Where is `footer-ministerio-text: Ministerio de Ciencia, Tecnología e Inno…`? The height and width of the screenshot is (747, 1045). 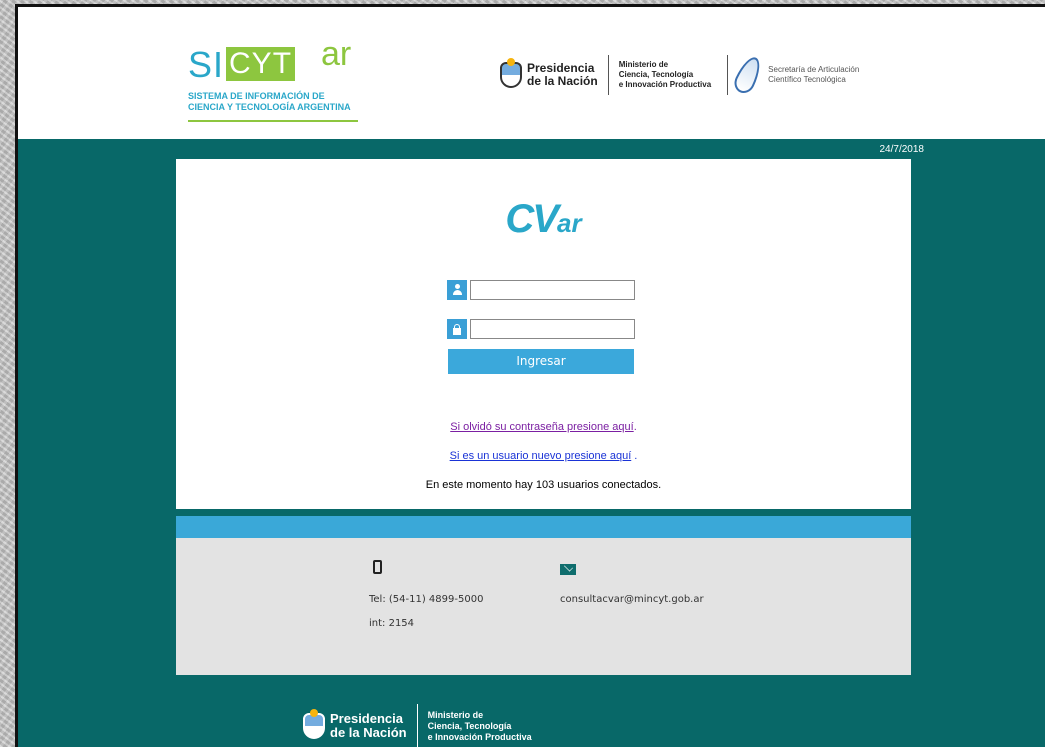
footer-ministerio-text: Ministerio de Ciencia, Tecnología e Inno… is located at coordinates (479, 725).